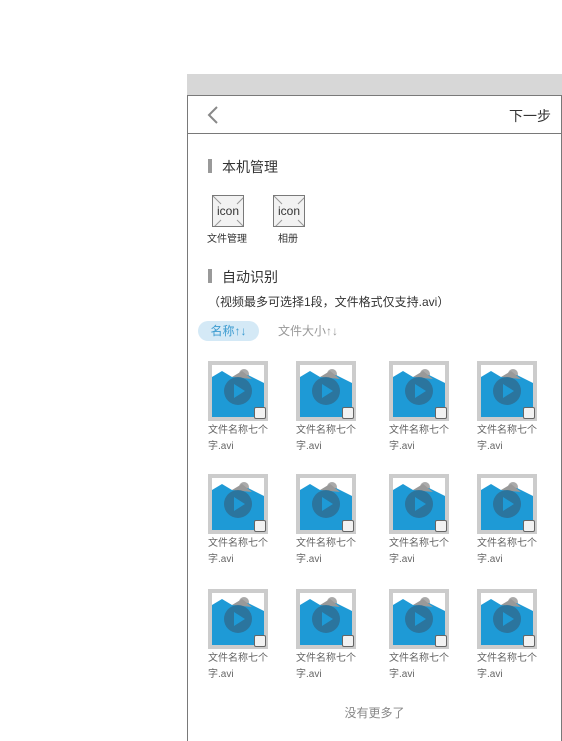  I want to click on chevron-left-icon, so click(212, 115).